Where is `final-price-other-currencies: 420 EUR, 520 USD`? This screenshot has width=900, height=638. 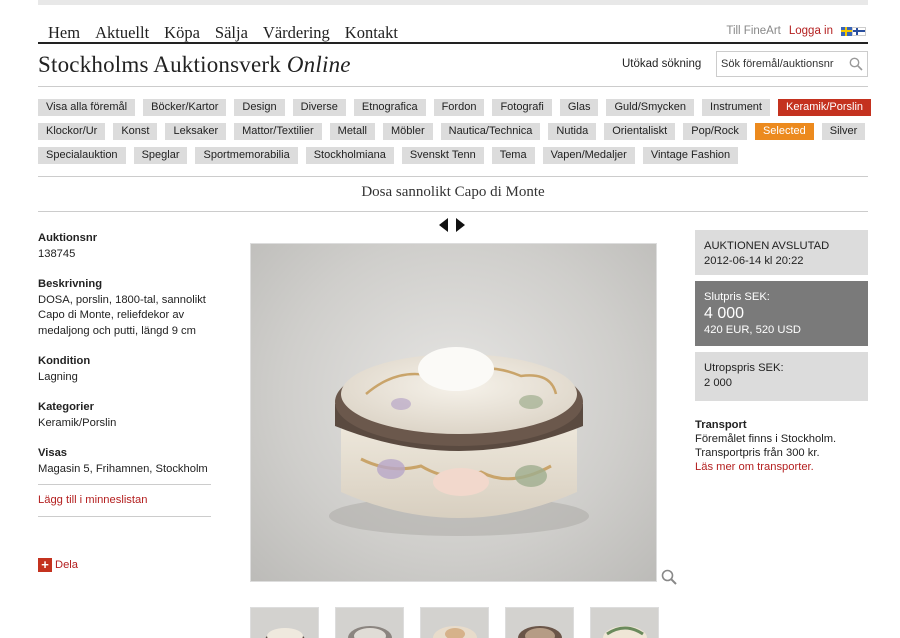 final-price-other-currencies: 420 EUR, 520 USD is located at coordinates (753, 330).